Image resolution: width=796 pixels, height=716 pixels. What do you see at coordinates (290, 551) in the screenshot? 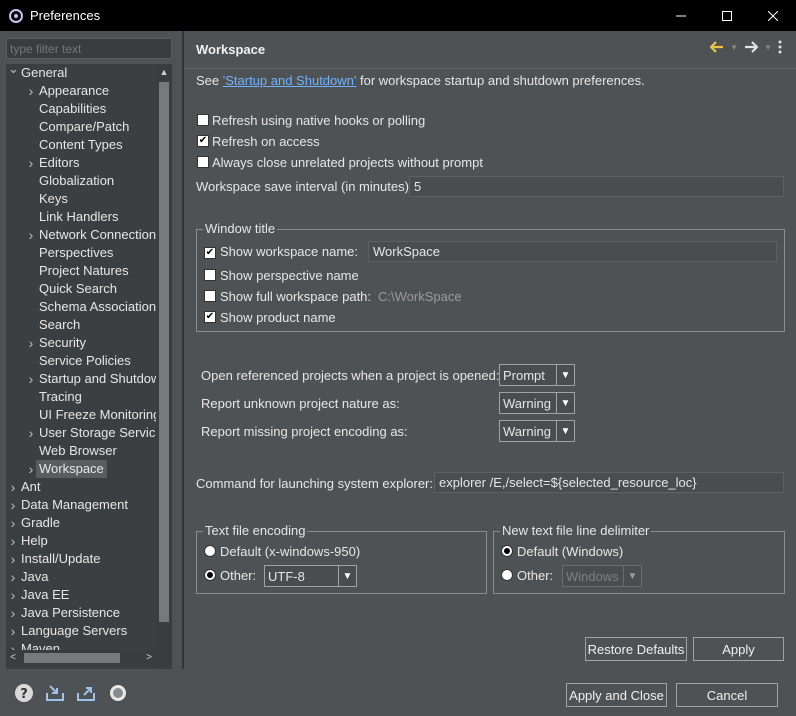
I see `encoding-default-label: Default (x-windows-950)` at bounding box center [290, 551].